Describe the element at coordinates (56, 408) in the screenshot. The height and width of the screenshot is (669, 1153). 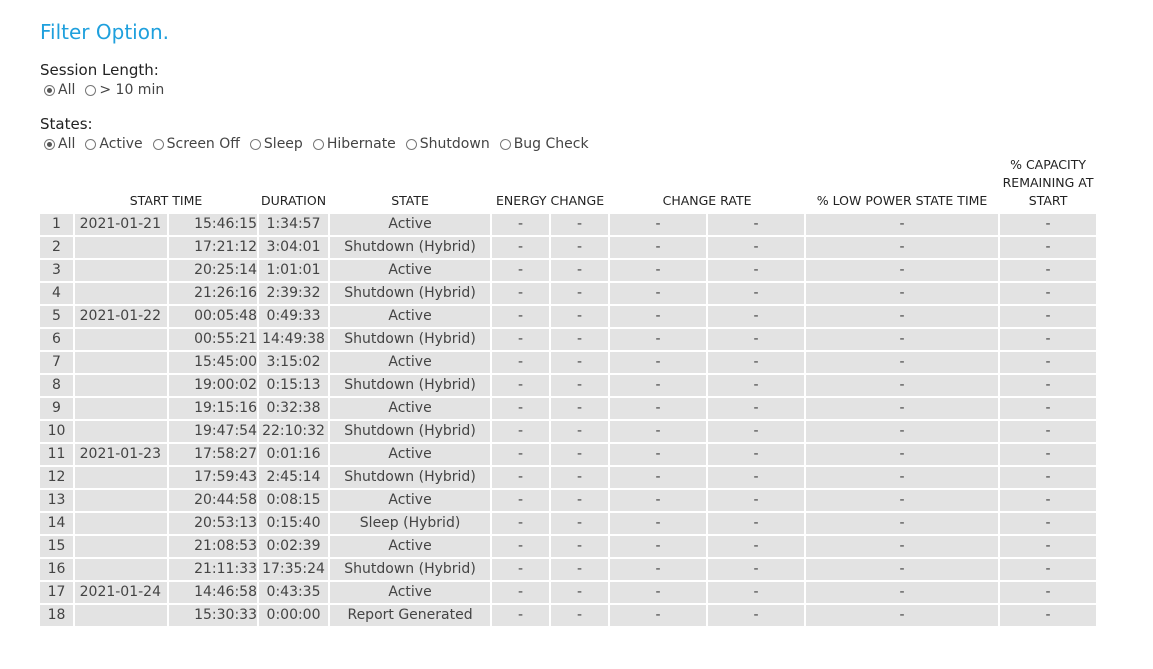
I see `row-index: 9` at that location.